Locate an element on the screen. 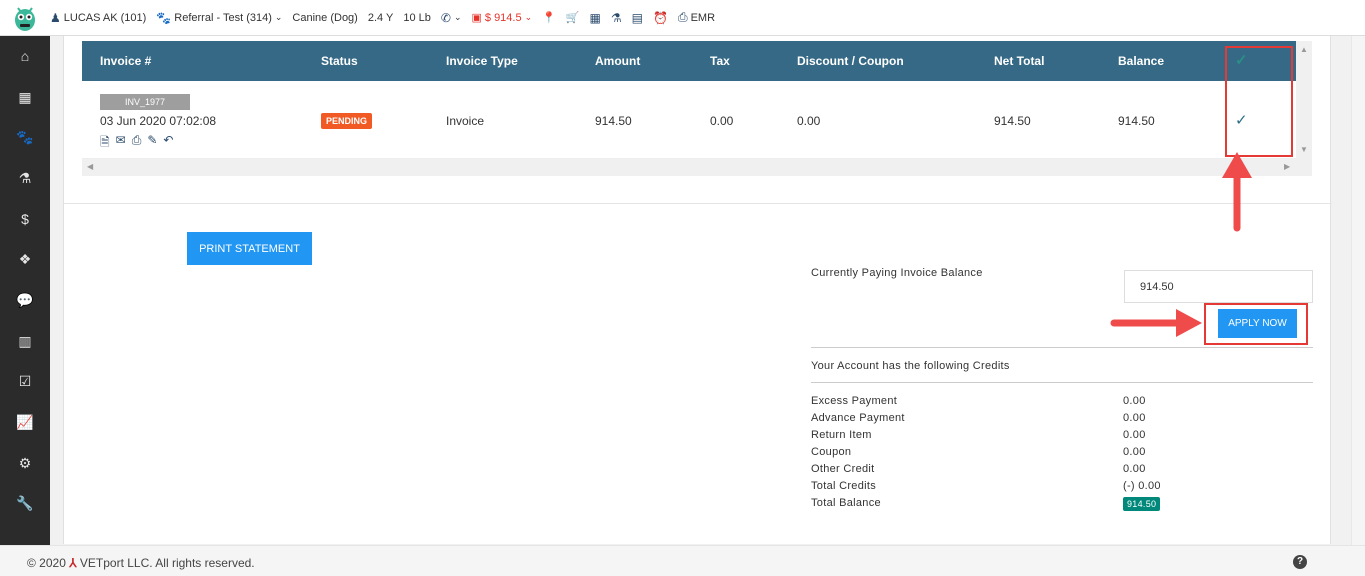  credit-row-other: Other Credit 0.00 is located at coordinates (978, 469).